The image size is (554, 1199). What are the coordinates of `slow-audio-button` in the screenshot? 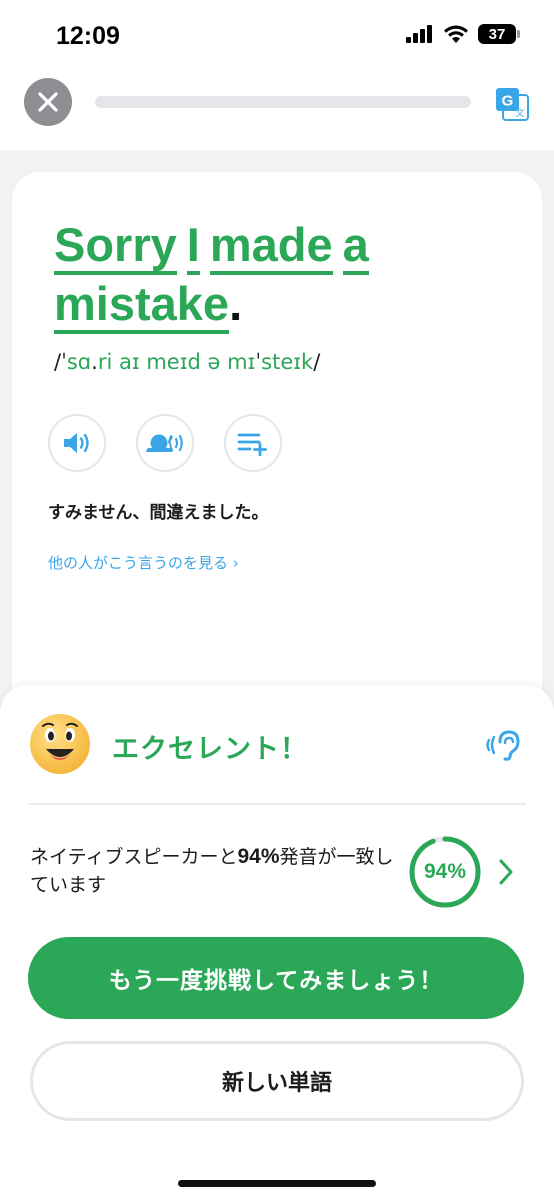 It's located at (165, 443).